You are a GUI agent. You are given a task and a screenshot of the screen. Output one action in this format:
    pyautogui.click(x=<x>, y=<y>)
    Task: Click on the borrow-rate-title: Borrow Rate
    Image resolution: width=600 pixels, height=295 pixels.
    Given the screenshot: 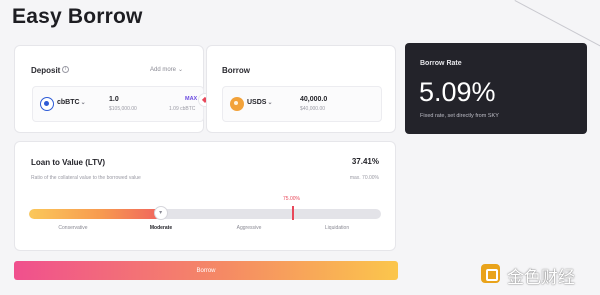 What is the action you would take?
    pyautogui.click(x=441, y=63)
    